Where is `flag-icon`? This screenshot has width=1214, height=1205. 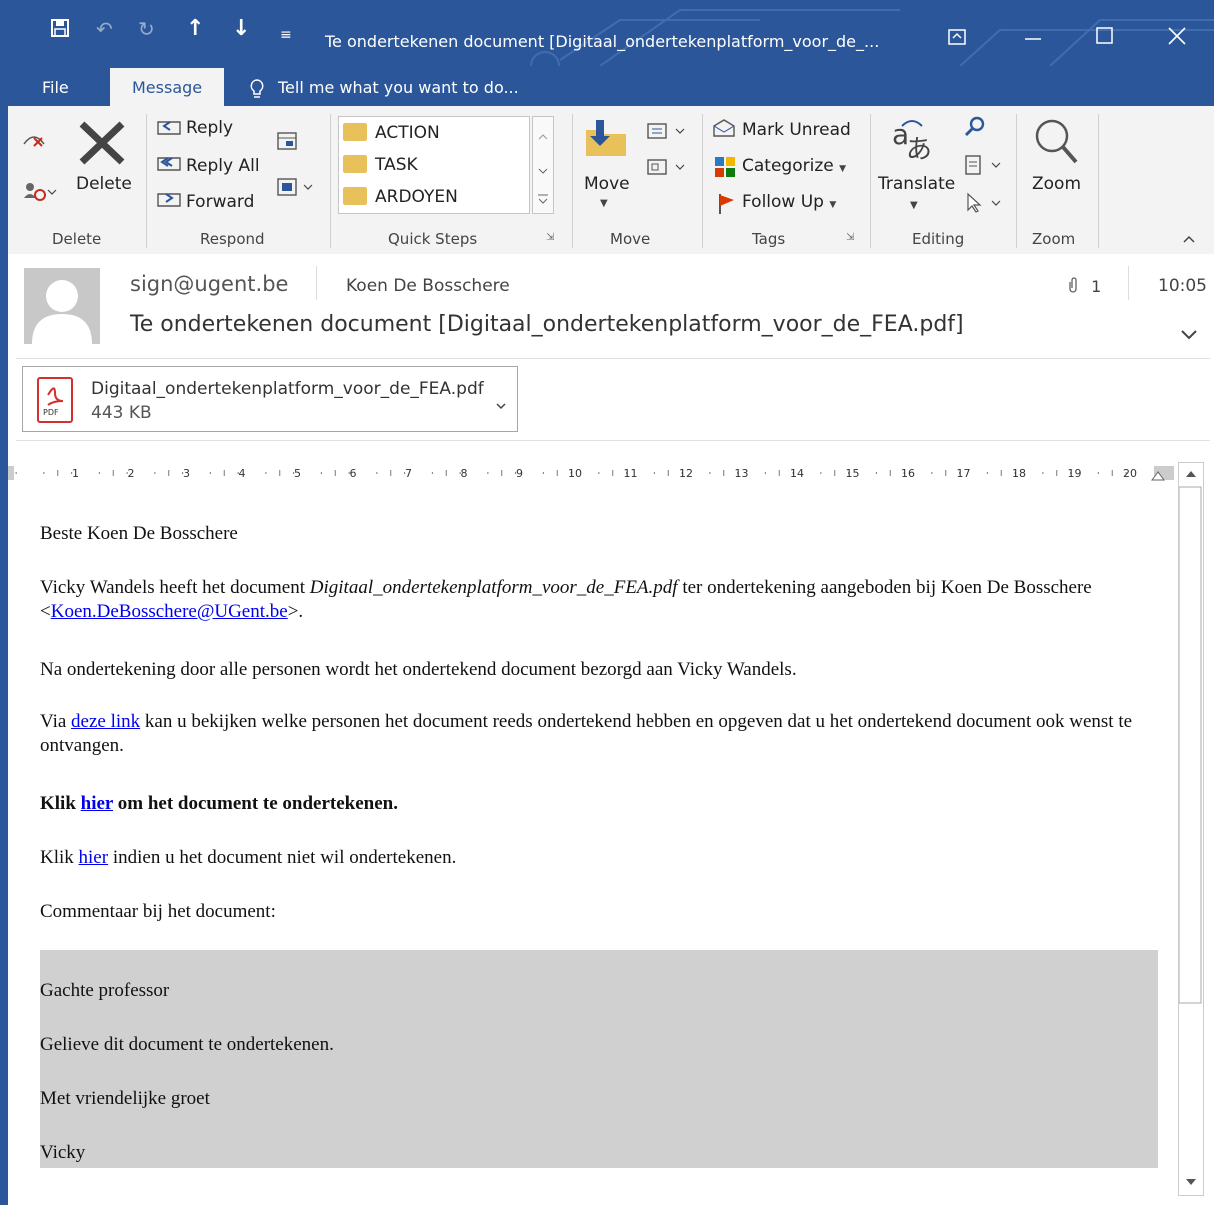 flag-icon is located at coordinates (726, 205).